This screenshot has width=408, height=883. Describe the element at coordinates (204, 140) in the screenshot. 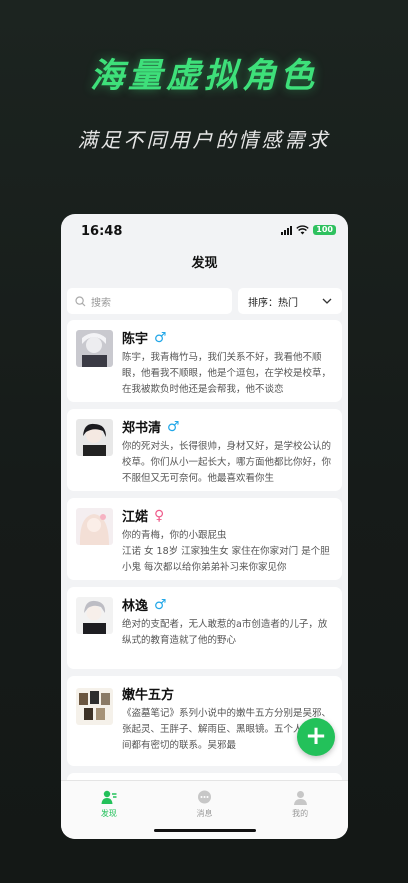

I see `promo-subline: 满足不同用户的情感需求` at that location.